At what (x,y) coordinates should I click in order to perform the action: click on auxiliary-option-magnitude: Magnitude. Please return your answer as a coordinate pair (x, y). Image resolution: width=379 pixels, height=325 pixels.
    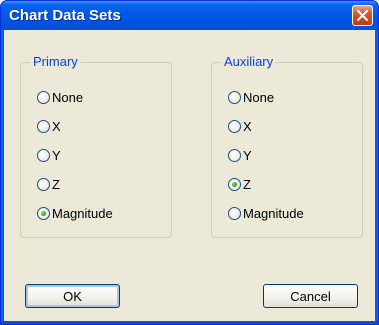
    Looking at the image, I should click on (266, 213).